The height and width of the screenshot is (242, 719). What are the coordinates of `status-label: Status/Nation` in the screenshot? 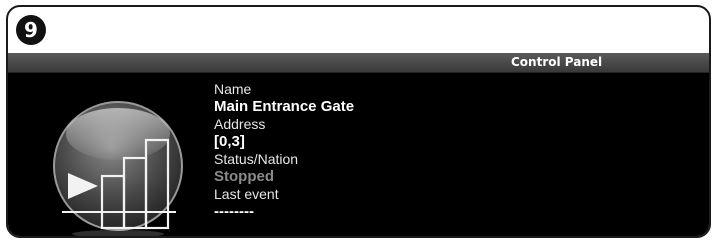 It's located at (256, 159).